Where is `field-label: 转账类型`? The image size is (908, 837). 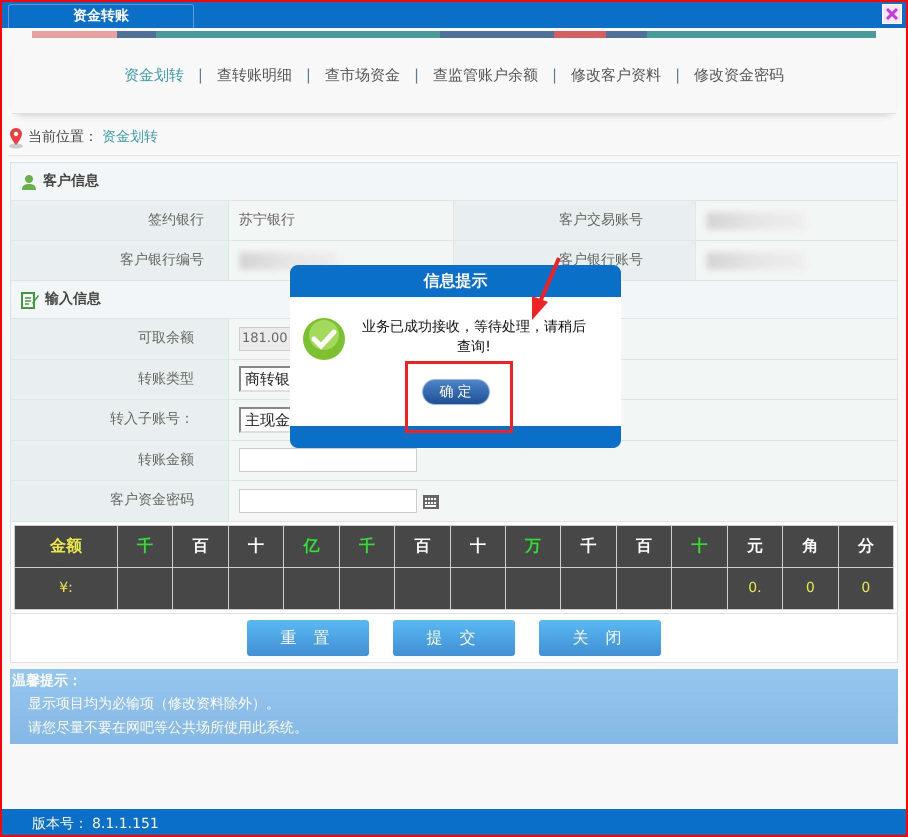
field-label: 转账类型 is located at coordinates (166, 379).